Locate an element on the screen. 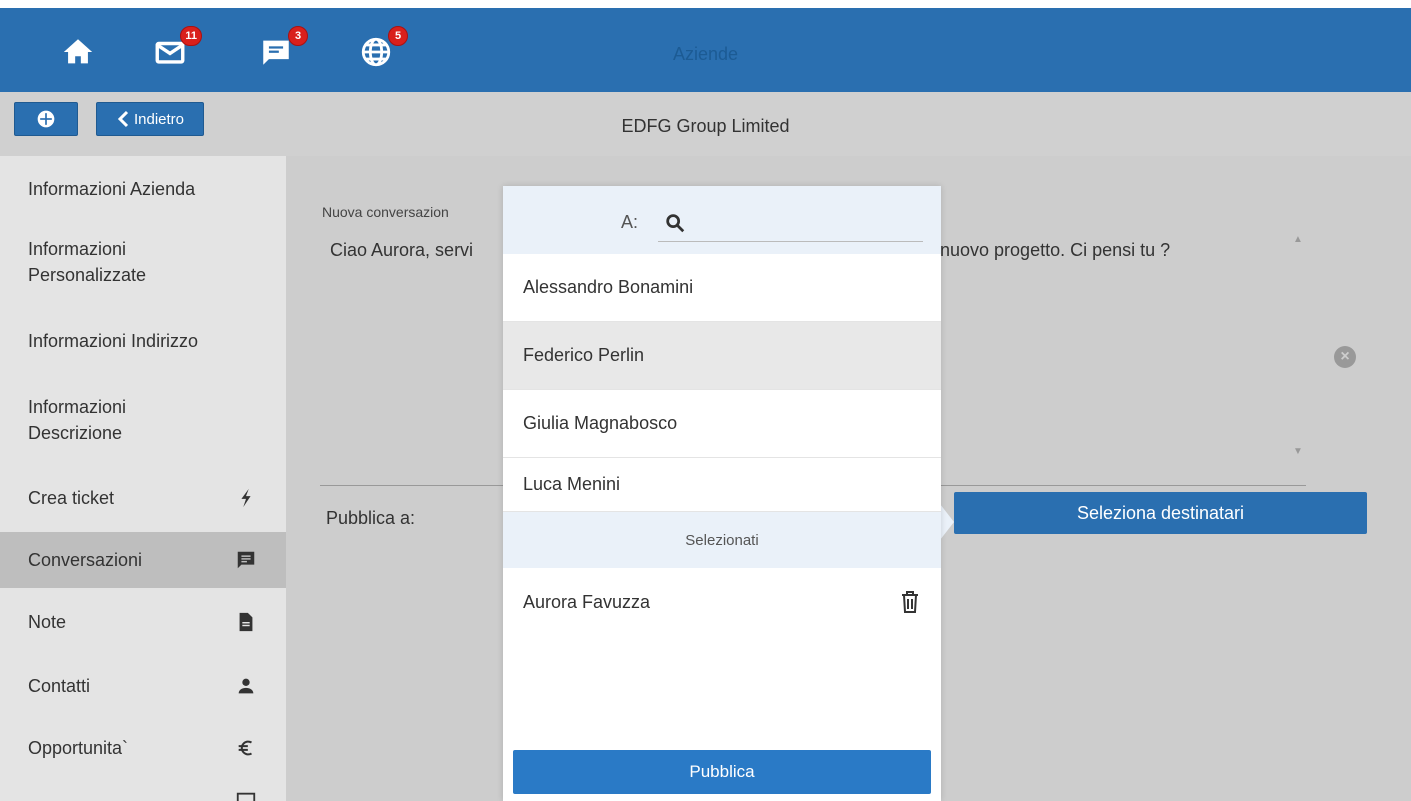  trash-icon is located at coordinates (910, 602).